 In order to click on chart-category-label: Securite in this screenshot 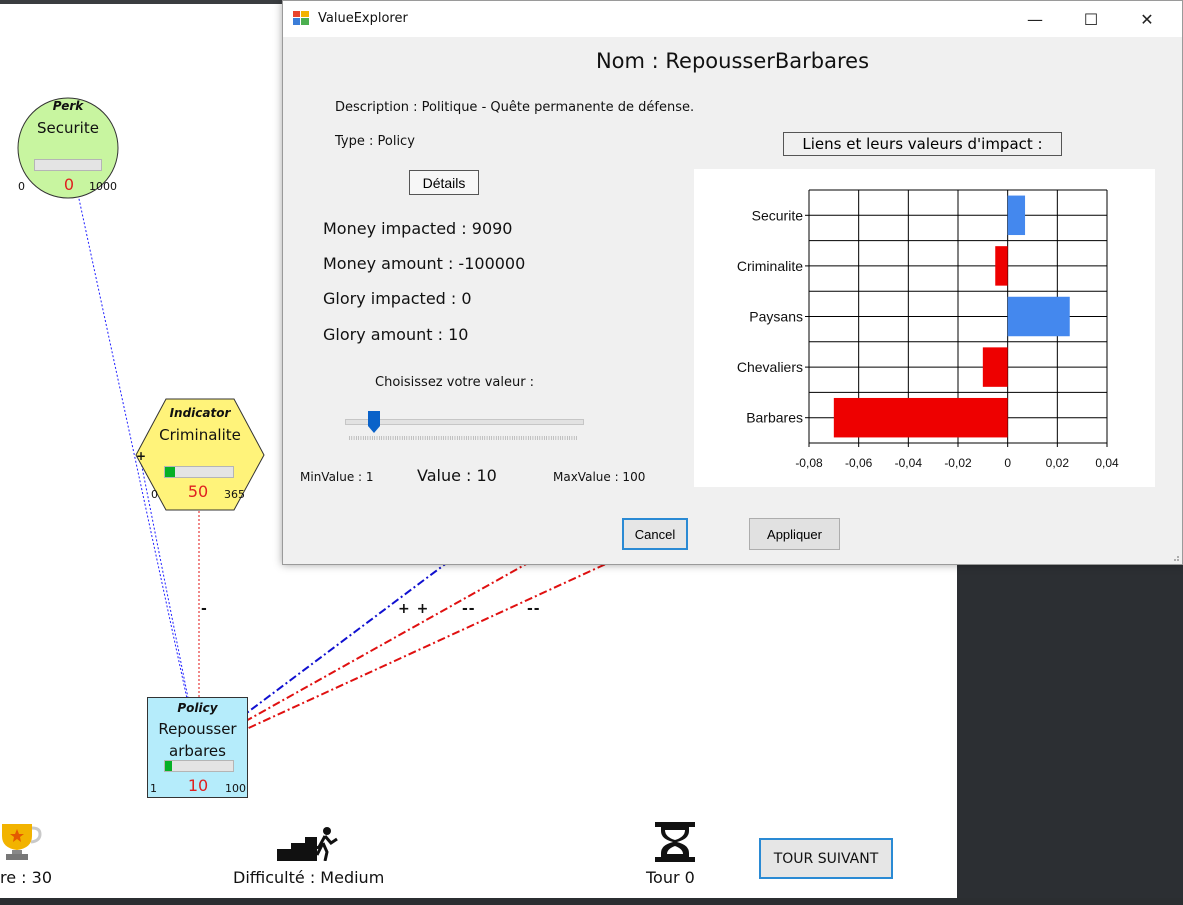, I will do `click(778, 215)`.